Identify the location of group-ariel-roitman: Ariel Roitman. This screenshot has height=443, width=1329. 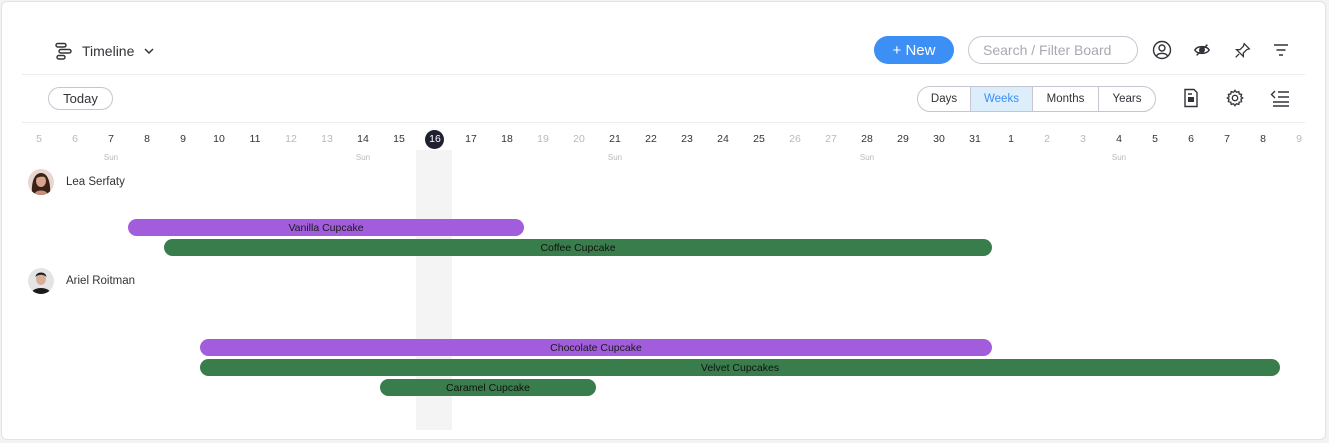
(81, 281).